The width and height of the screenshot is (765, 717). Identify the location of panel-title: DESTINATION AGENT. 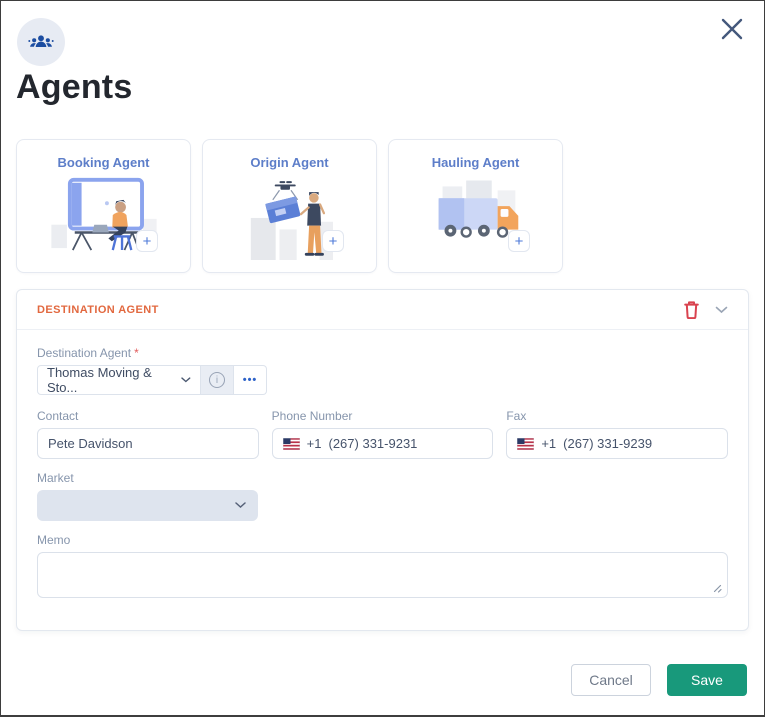
(98, 309).